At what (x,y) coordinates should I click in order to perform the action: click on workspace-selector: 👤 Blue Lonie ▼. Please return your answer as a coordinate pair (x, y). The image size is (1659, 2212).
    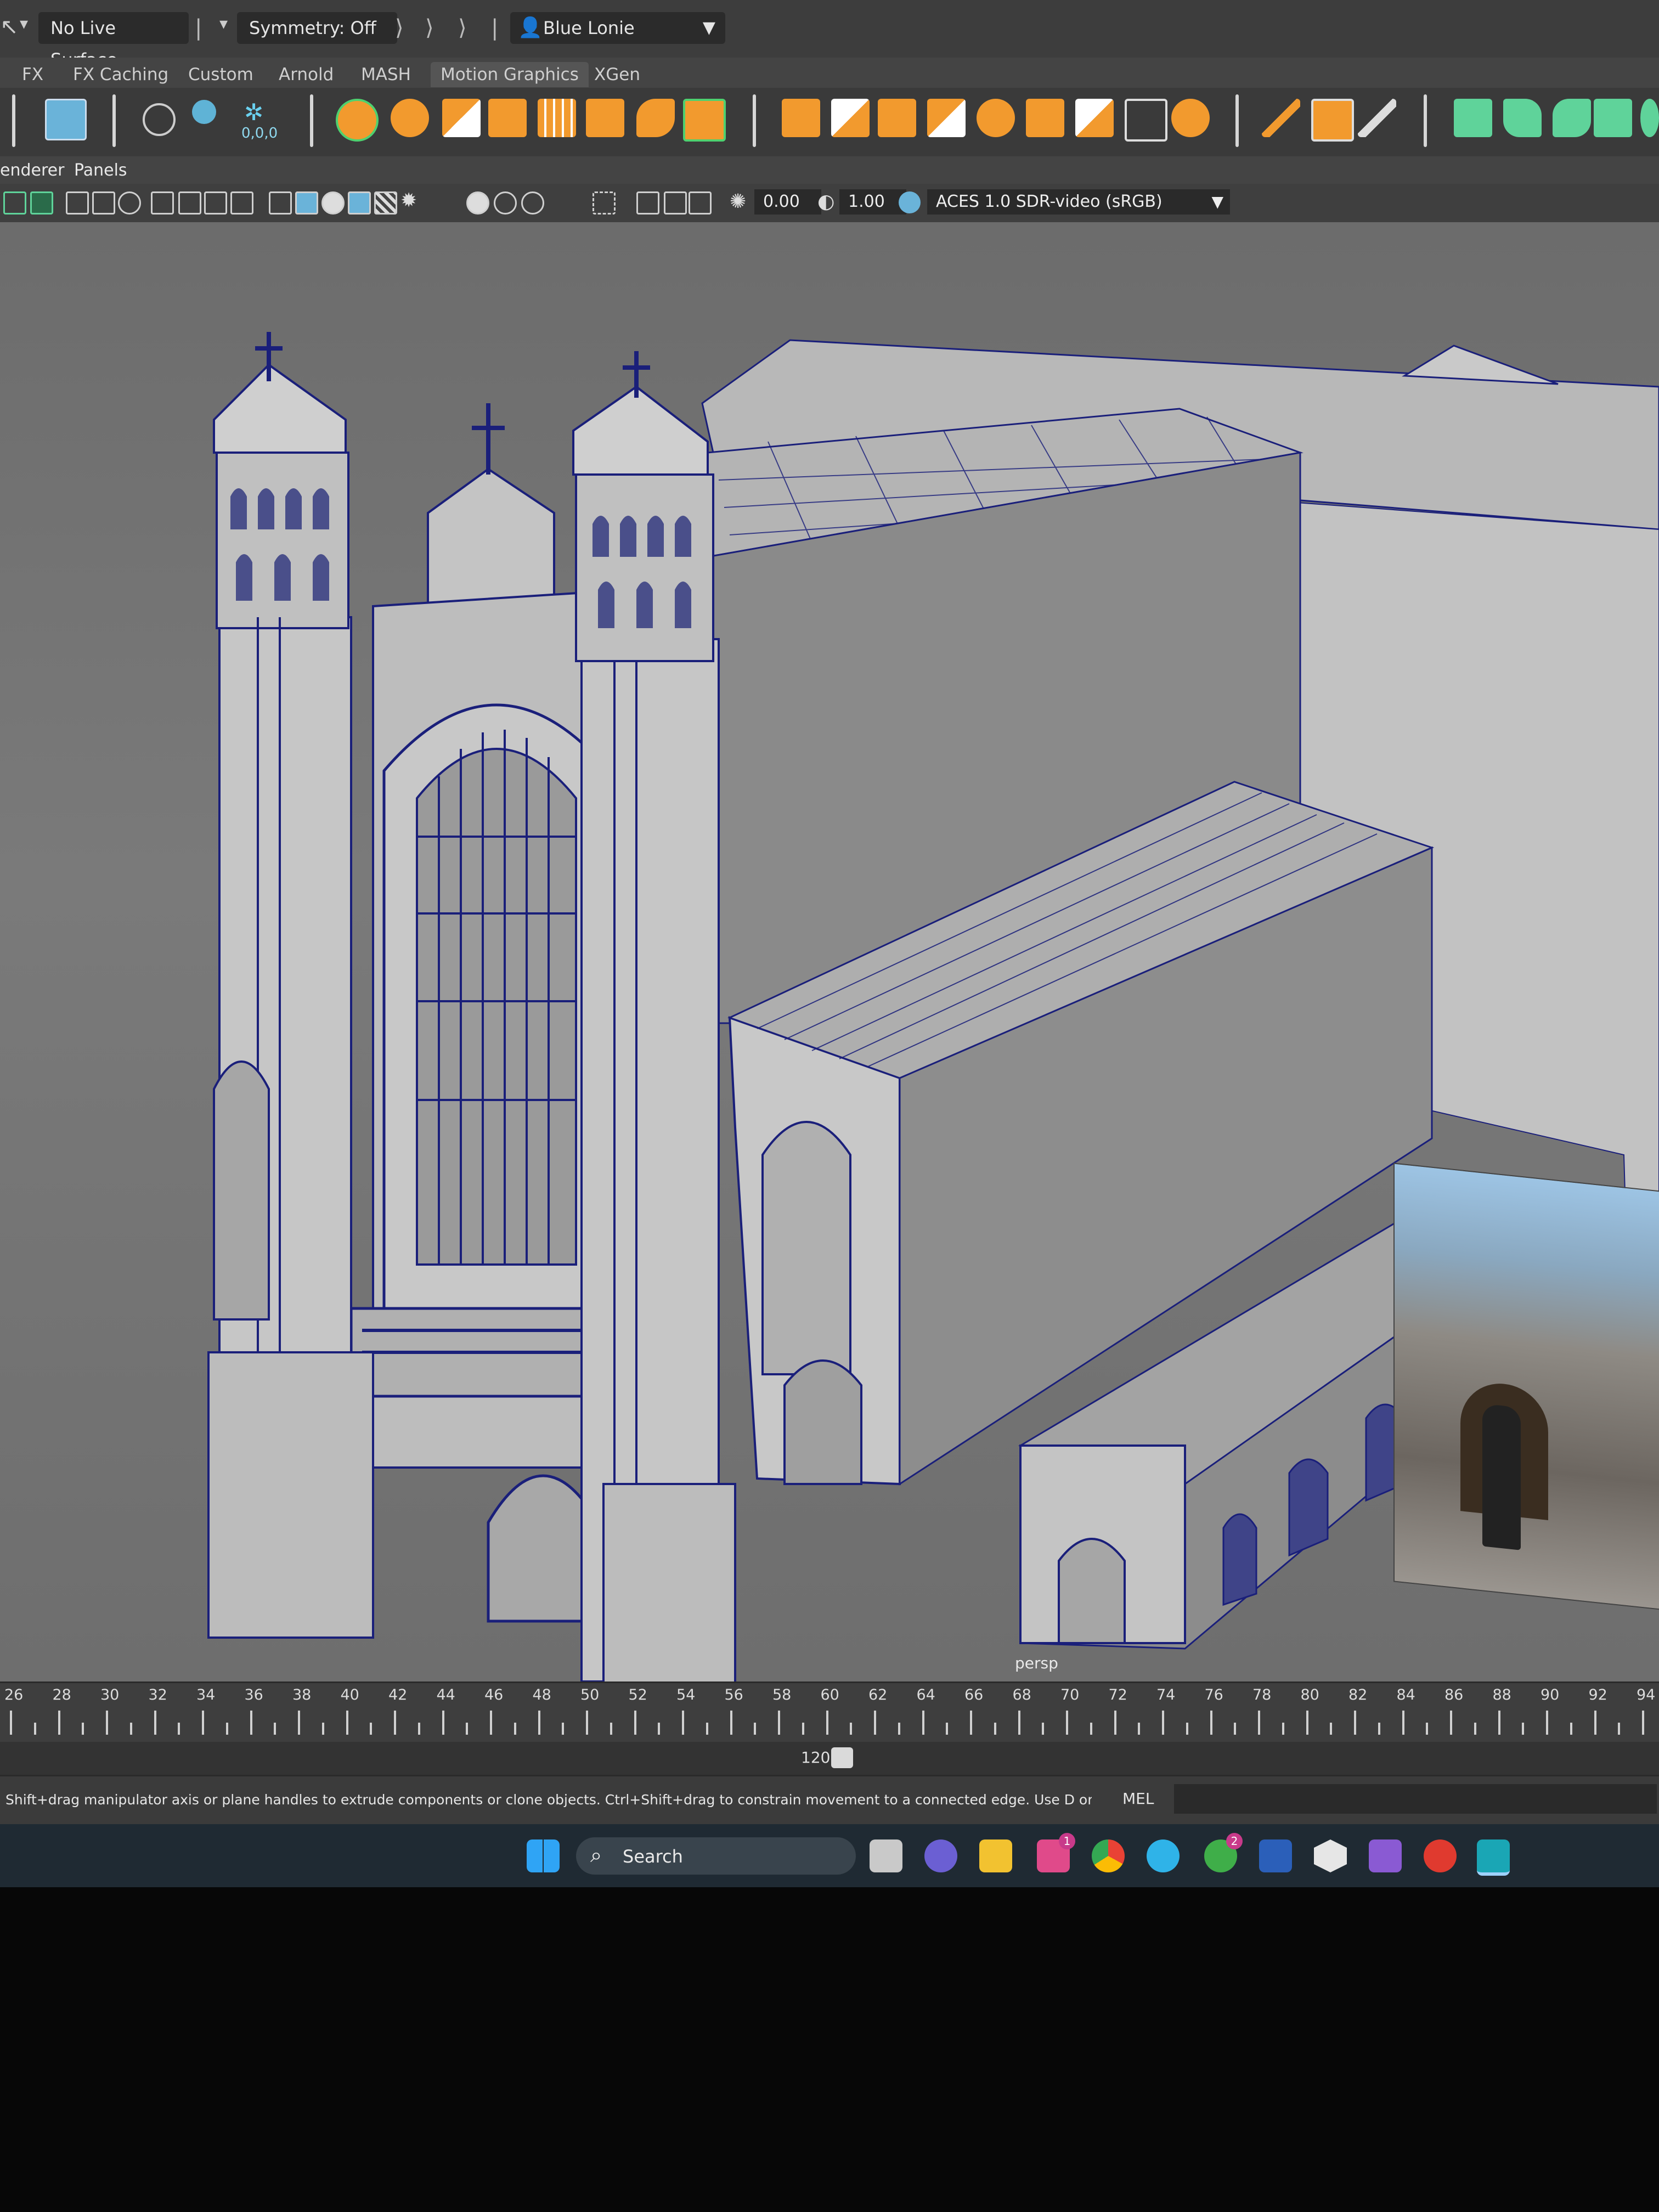
    Looking at the image, I should click on (617, 28).